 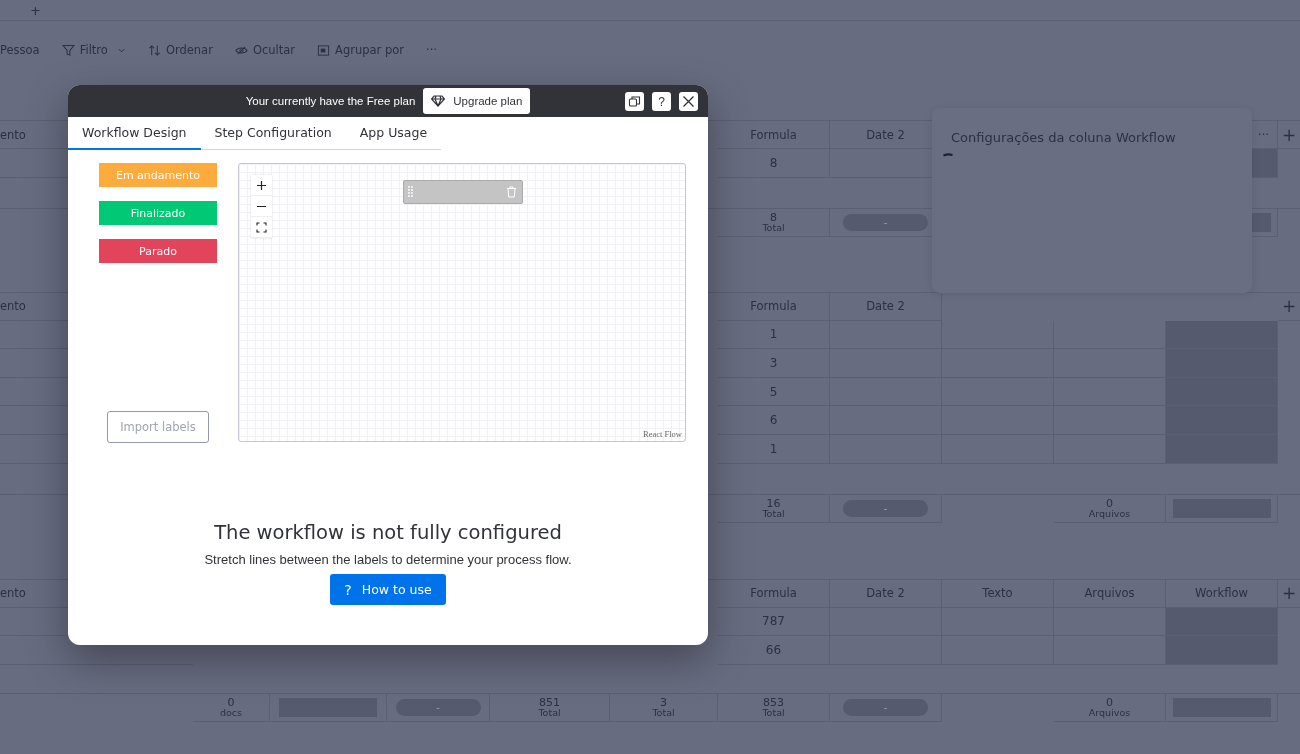 I want to click on column-header: Workflow, so click(x=1221, y=593).